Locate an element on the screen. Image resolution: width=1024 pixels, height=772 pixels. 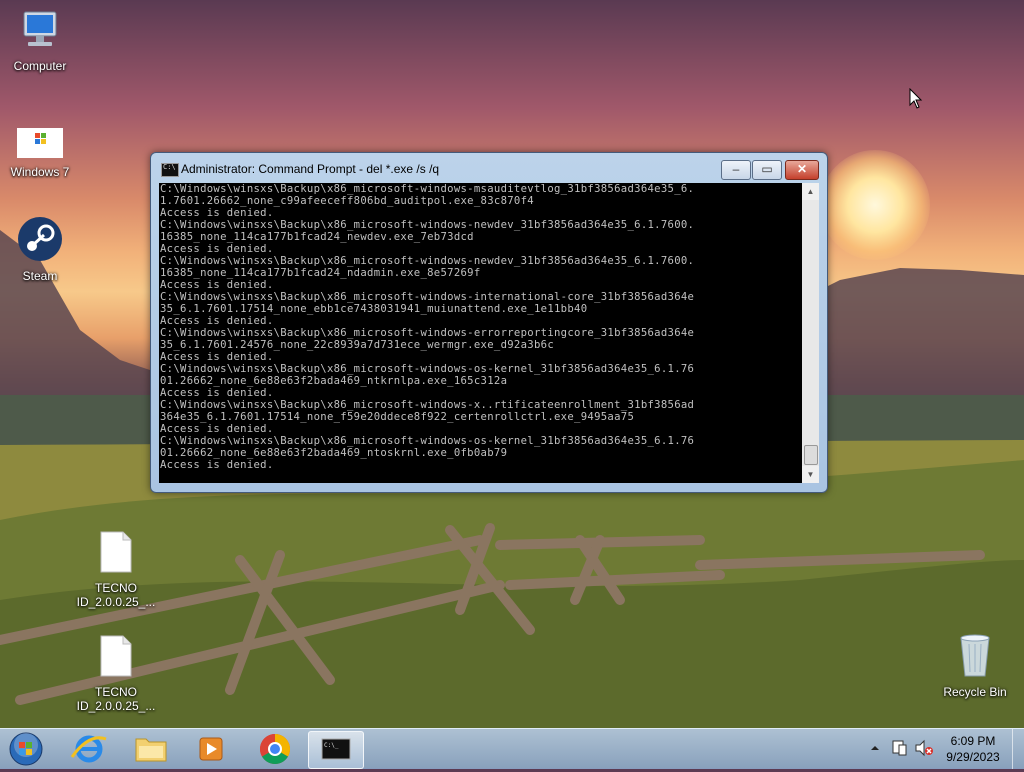
minimize-icon: – is located at coordinates (736, 169).